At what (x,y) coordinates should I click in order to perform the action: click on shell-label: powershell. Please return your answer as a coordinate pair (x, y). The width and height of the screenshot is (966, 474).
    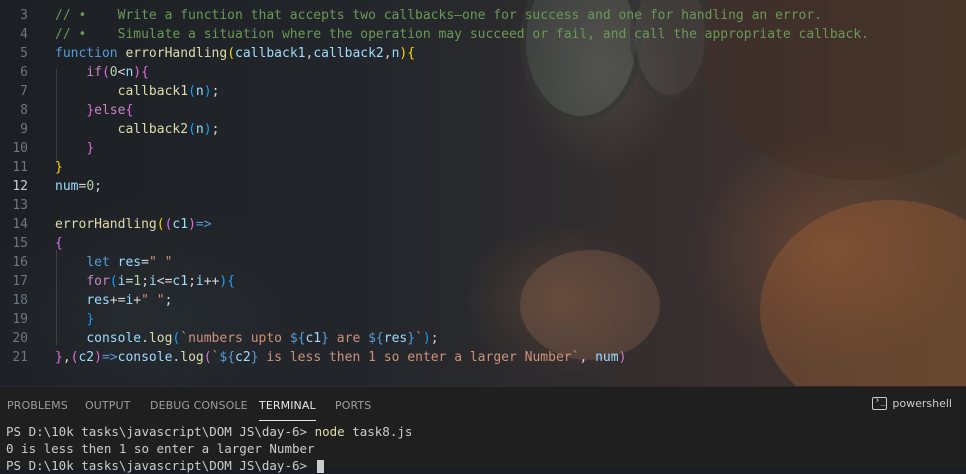
    Looking at the image, I should click on (922, 403).